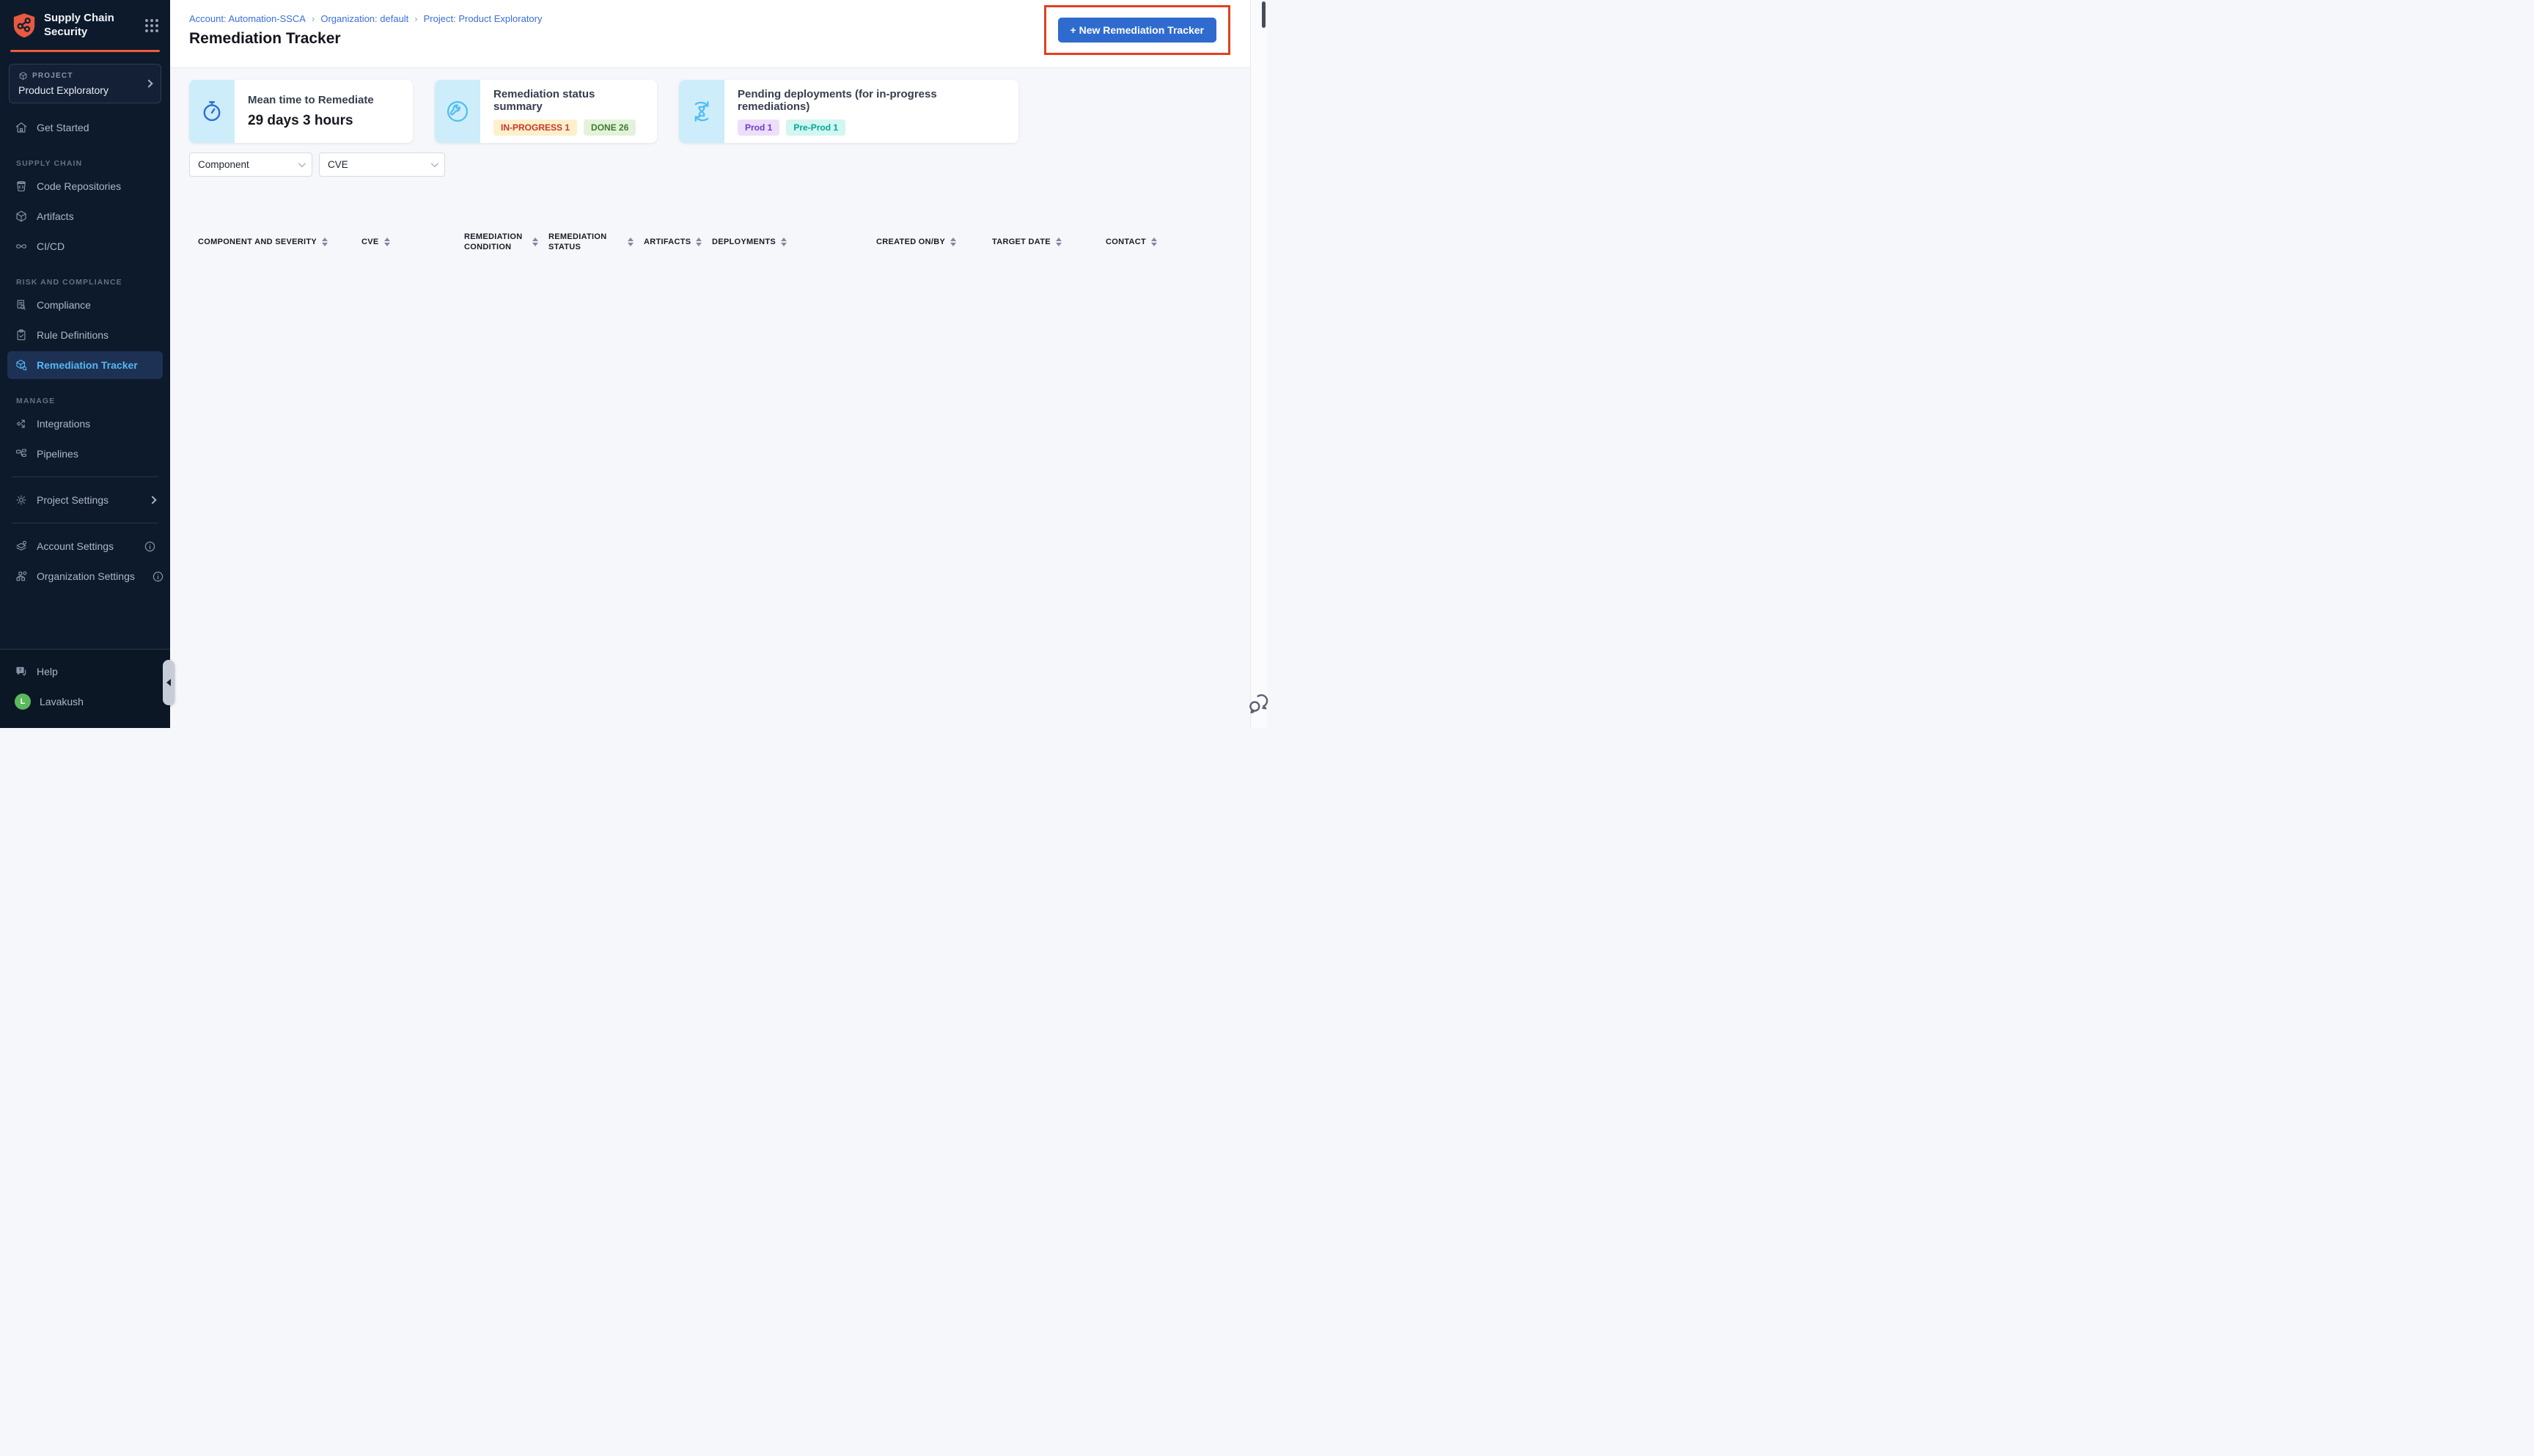  What do you see at coordinates (816, 127) in the screenshot?
I see `preprod-count-badge: Pre-Prod 1` at bounding box center [816, 127].